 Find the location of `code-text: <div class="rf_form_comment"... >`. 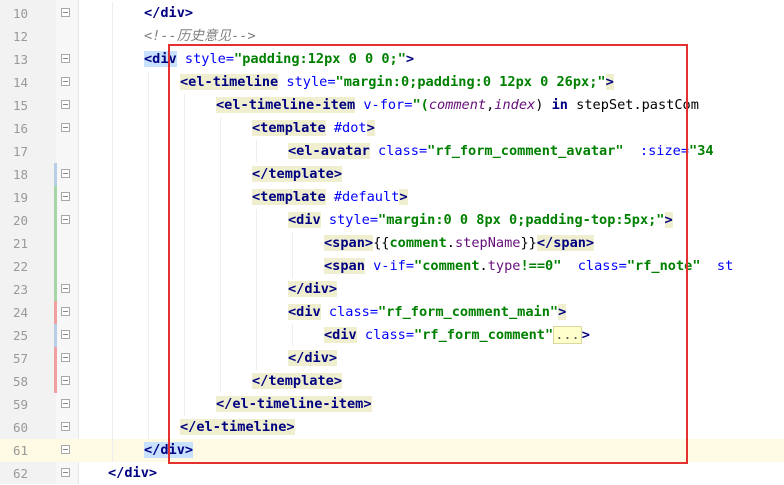

code-text: <div class="rf_form_comment"... > is located at coordinates (457, 335).